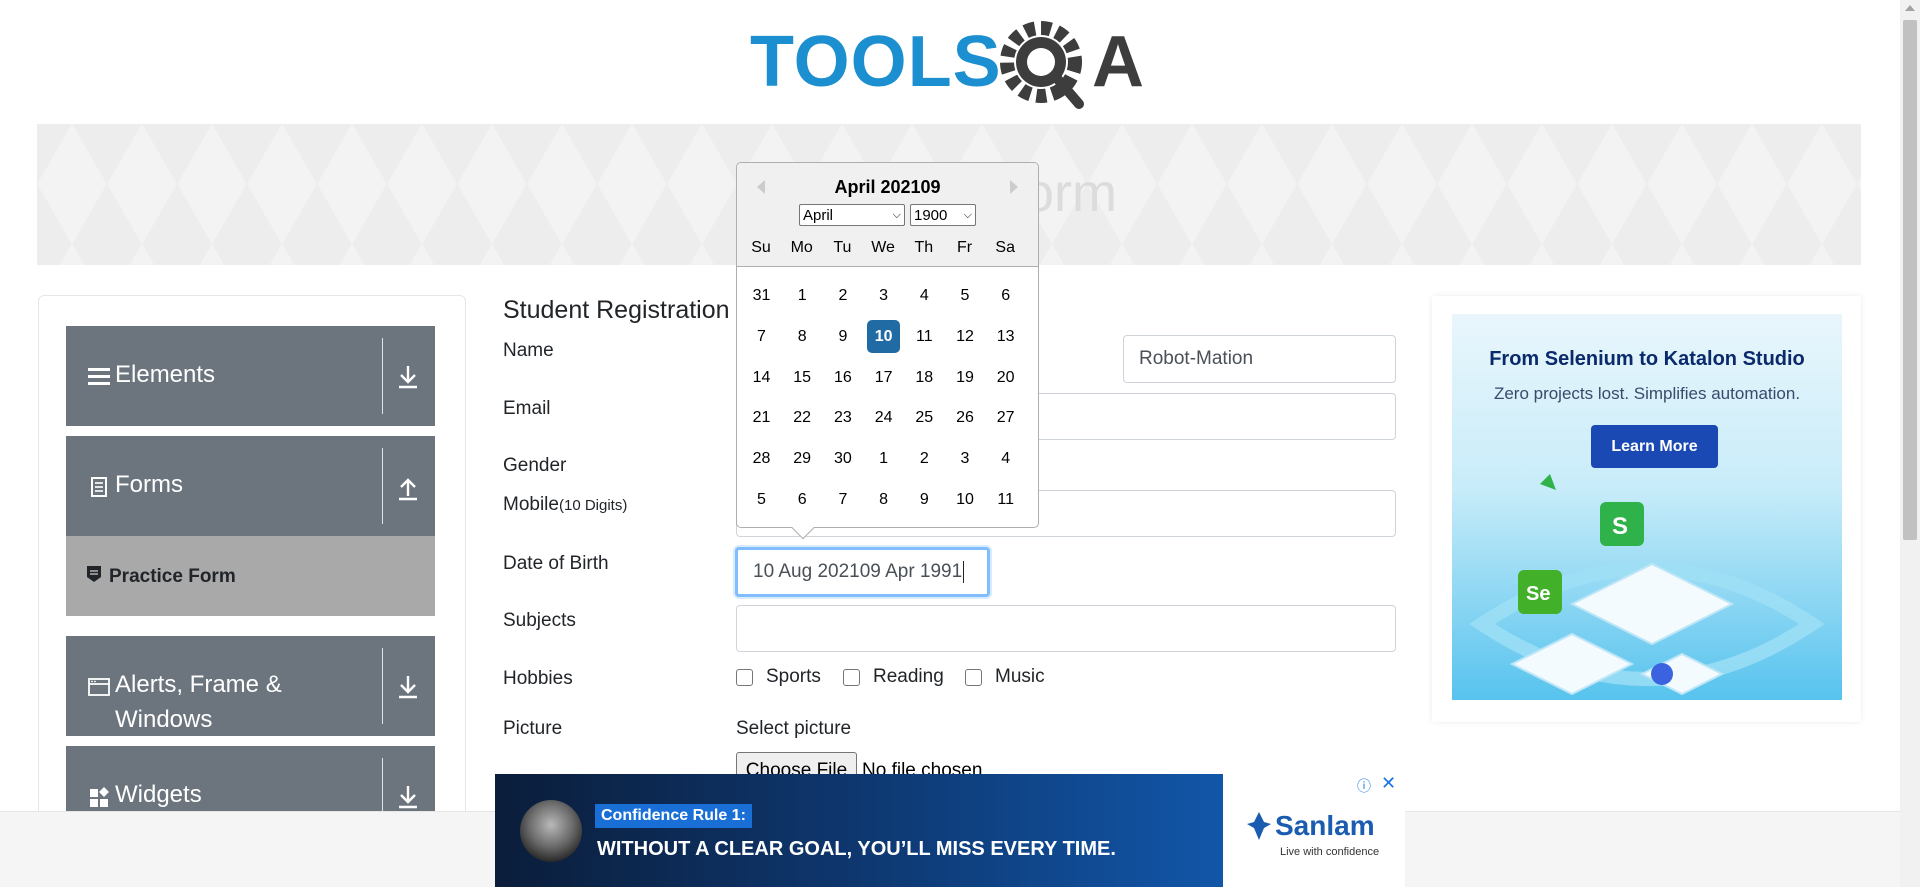 Image resolution: width=1920 pixels, height=887 pixels. Describe the element at coordinates (250, 576) in the screenshot. I see `sidebar-item-practice-form: Practice Form` at that location.